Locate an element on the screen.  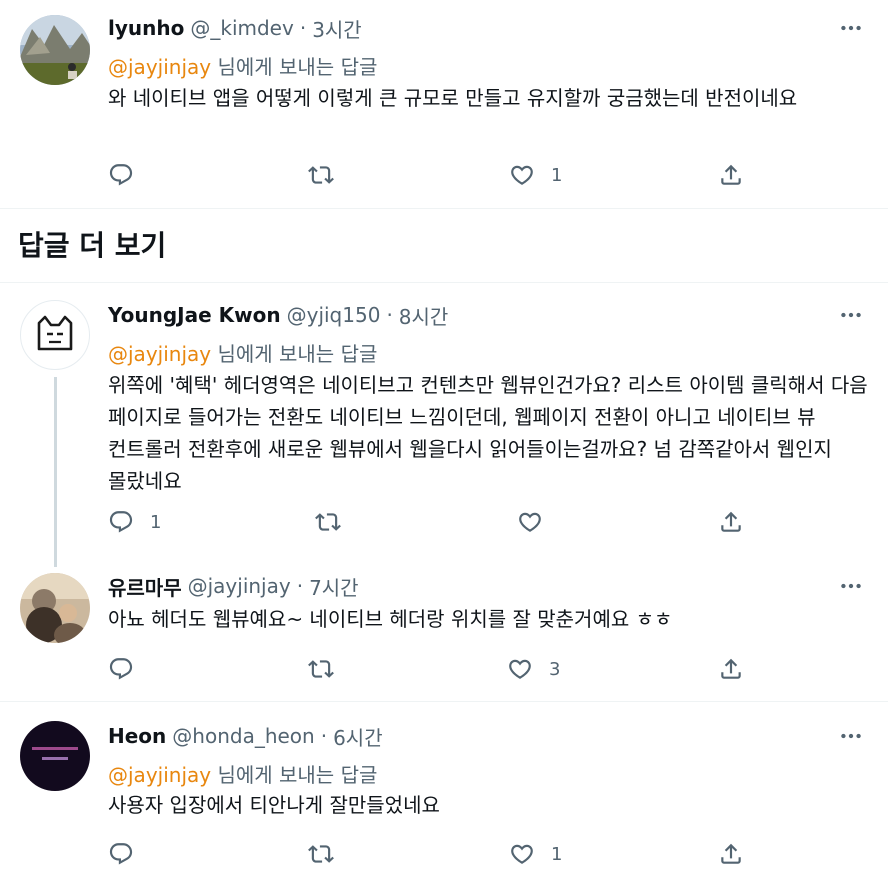
cat-avatar-image is located at coordinates (55, 333).